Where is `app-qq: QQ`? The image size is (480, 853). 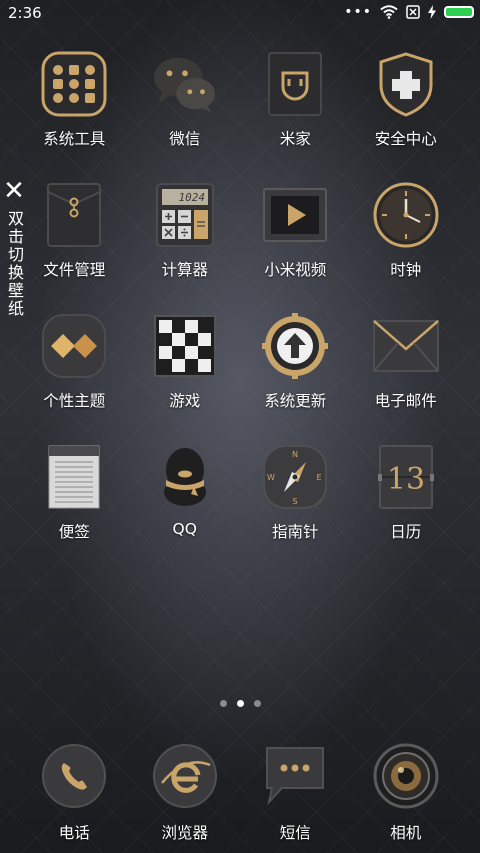 app-qq: QQ is located at coordinates (185, 508).